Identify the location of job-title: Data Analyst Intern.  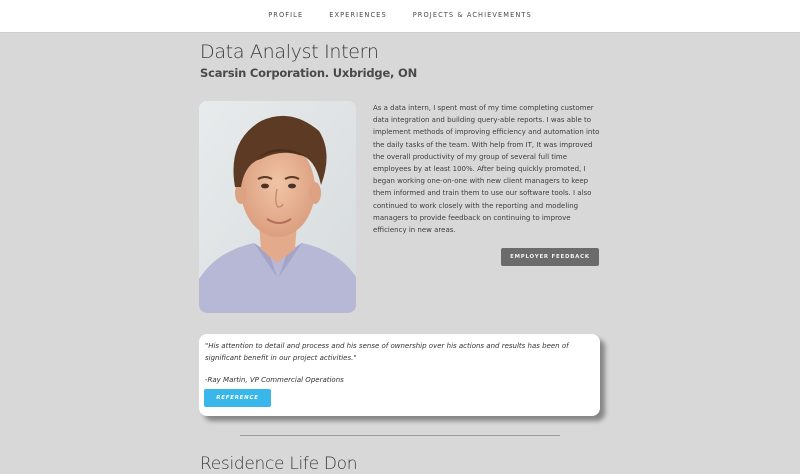
(289, 52).